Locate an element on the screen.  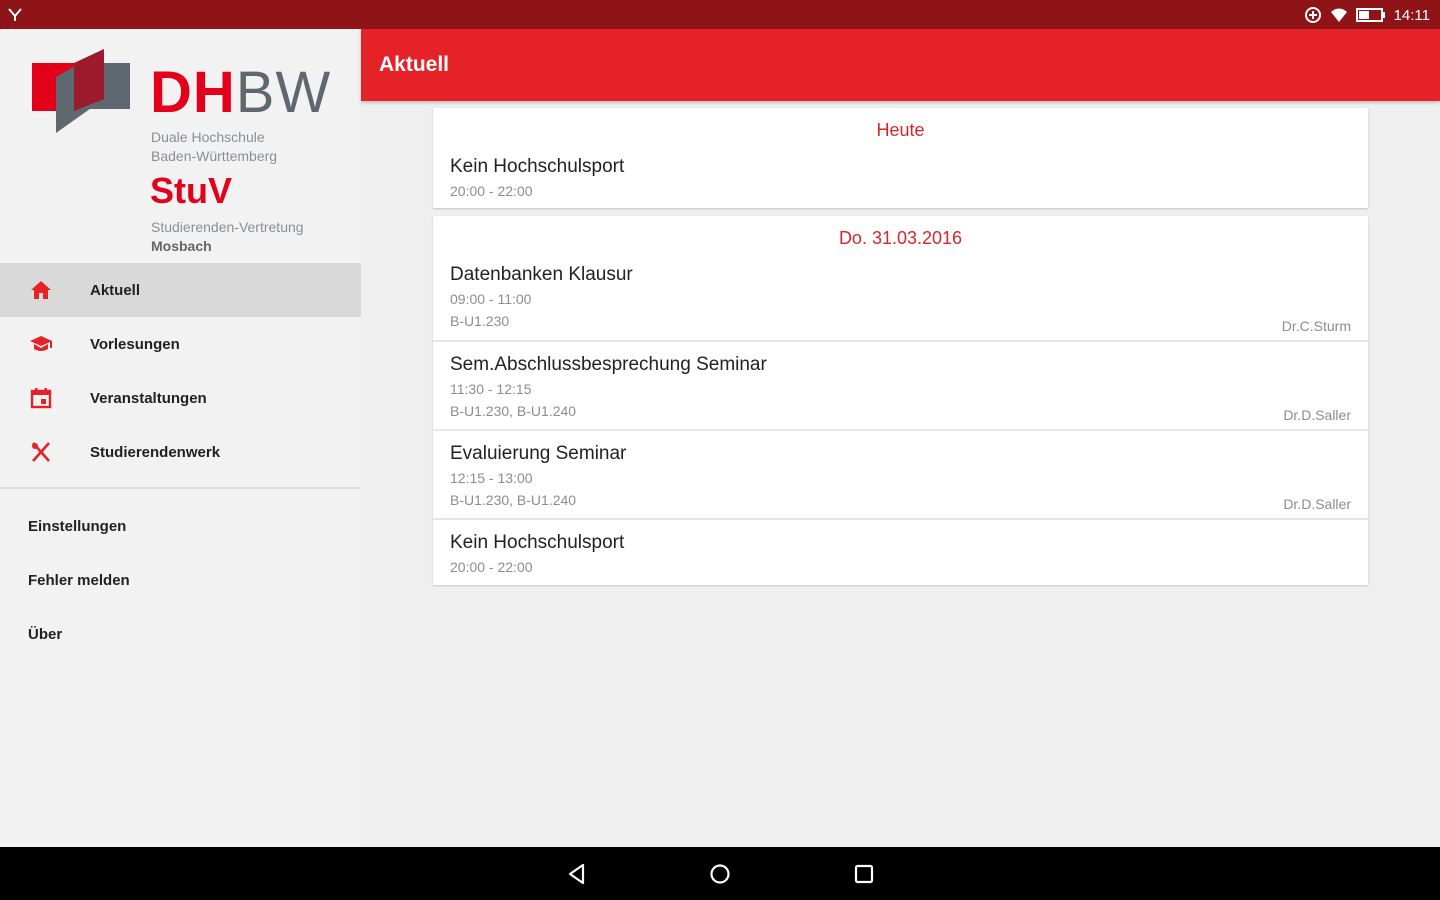
drawer-divider is located at coordinates (180, 488).